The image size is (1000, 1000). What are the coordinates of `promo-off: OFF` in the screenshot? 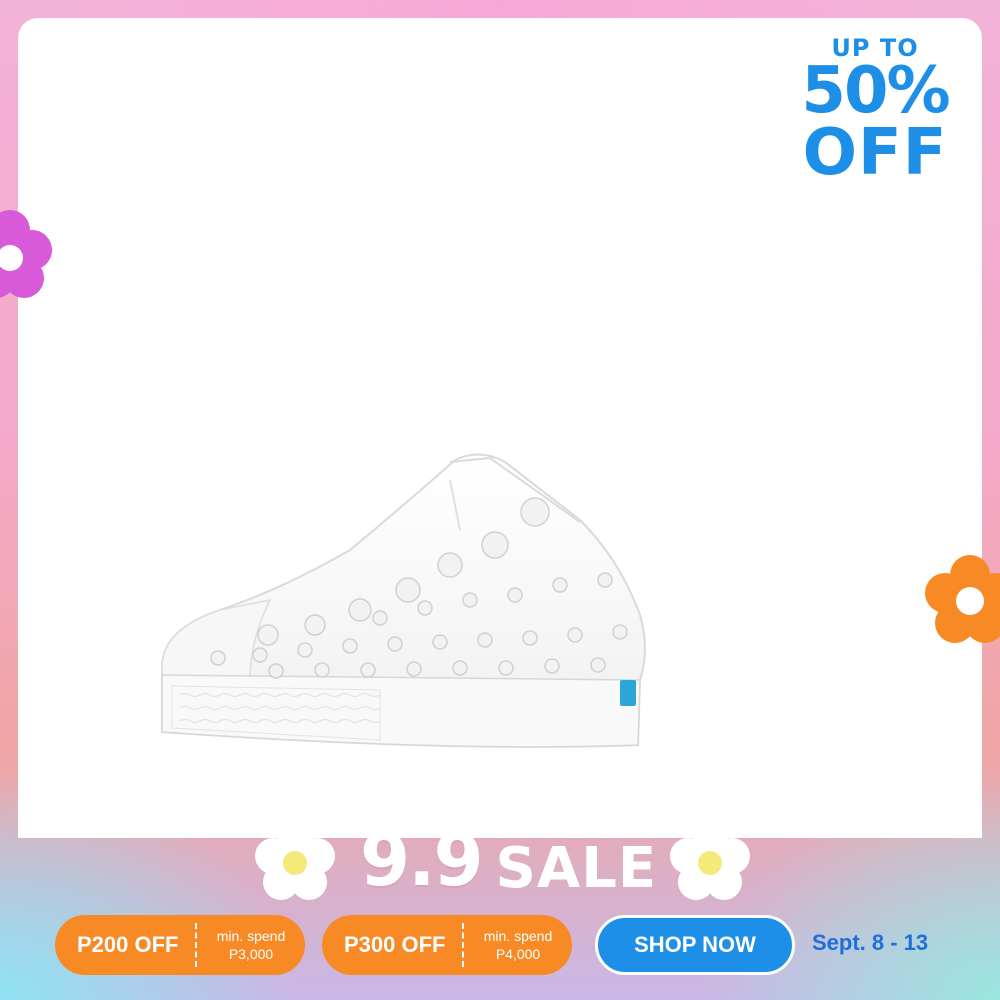 It's located at (875, 153).